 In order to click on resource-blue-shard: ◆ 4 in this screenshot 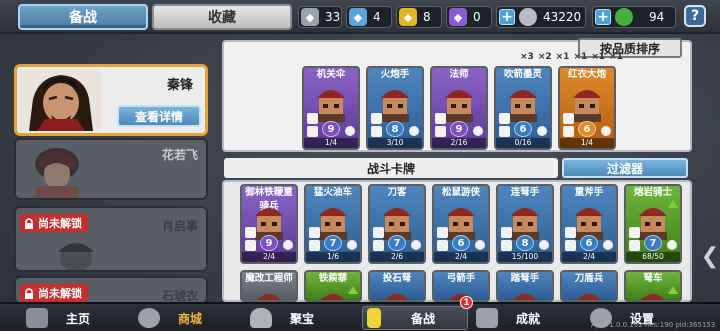, I will do `click(369, 17)`.